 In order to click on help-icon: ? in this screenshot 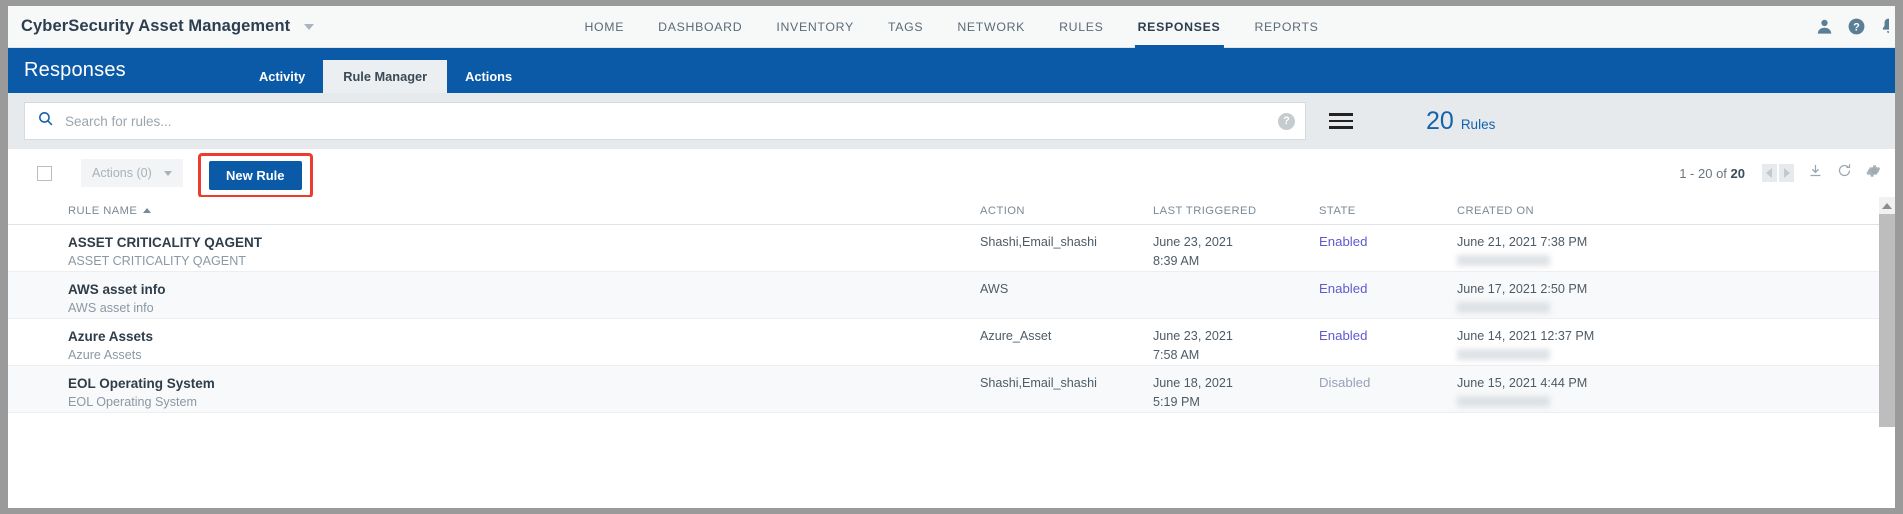, I will do `click(1856, 26)`.